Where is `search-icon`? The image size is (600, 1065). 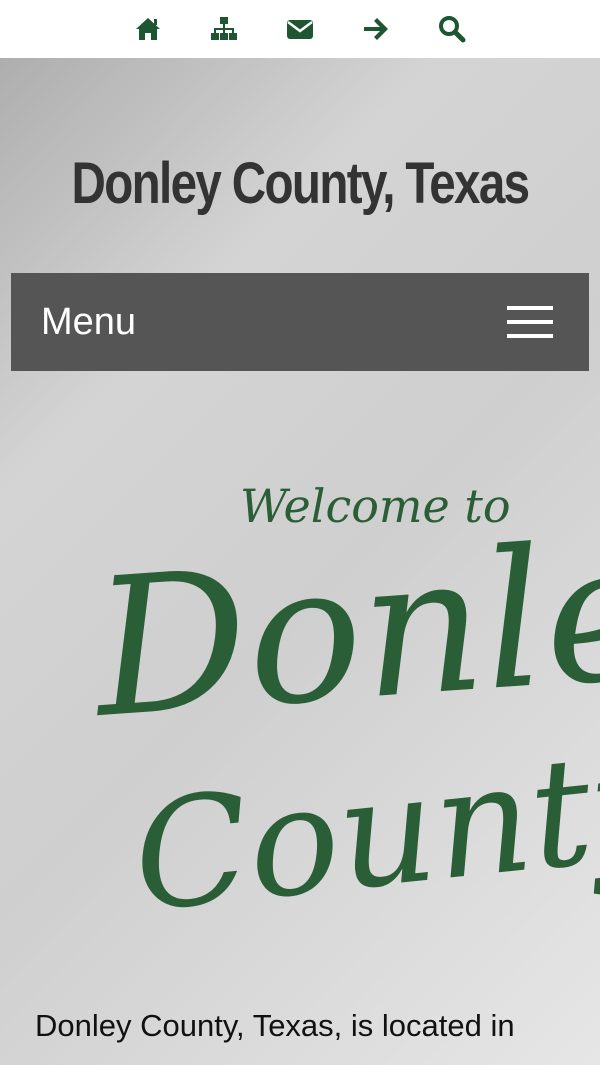 search-icon is located at coordinates (452, 29).